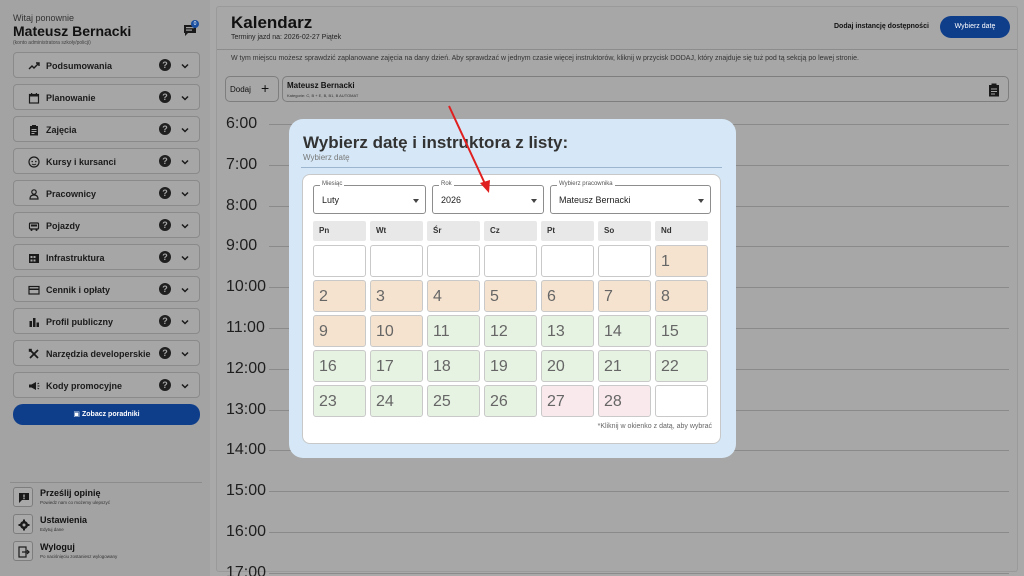 The width and height of the screenshot is (1024, 576). I want to click on sidebar-item-kody: Kody promocyjne ?, so click(106, 385).